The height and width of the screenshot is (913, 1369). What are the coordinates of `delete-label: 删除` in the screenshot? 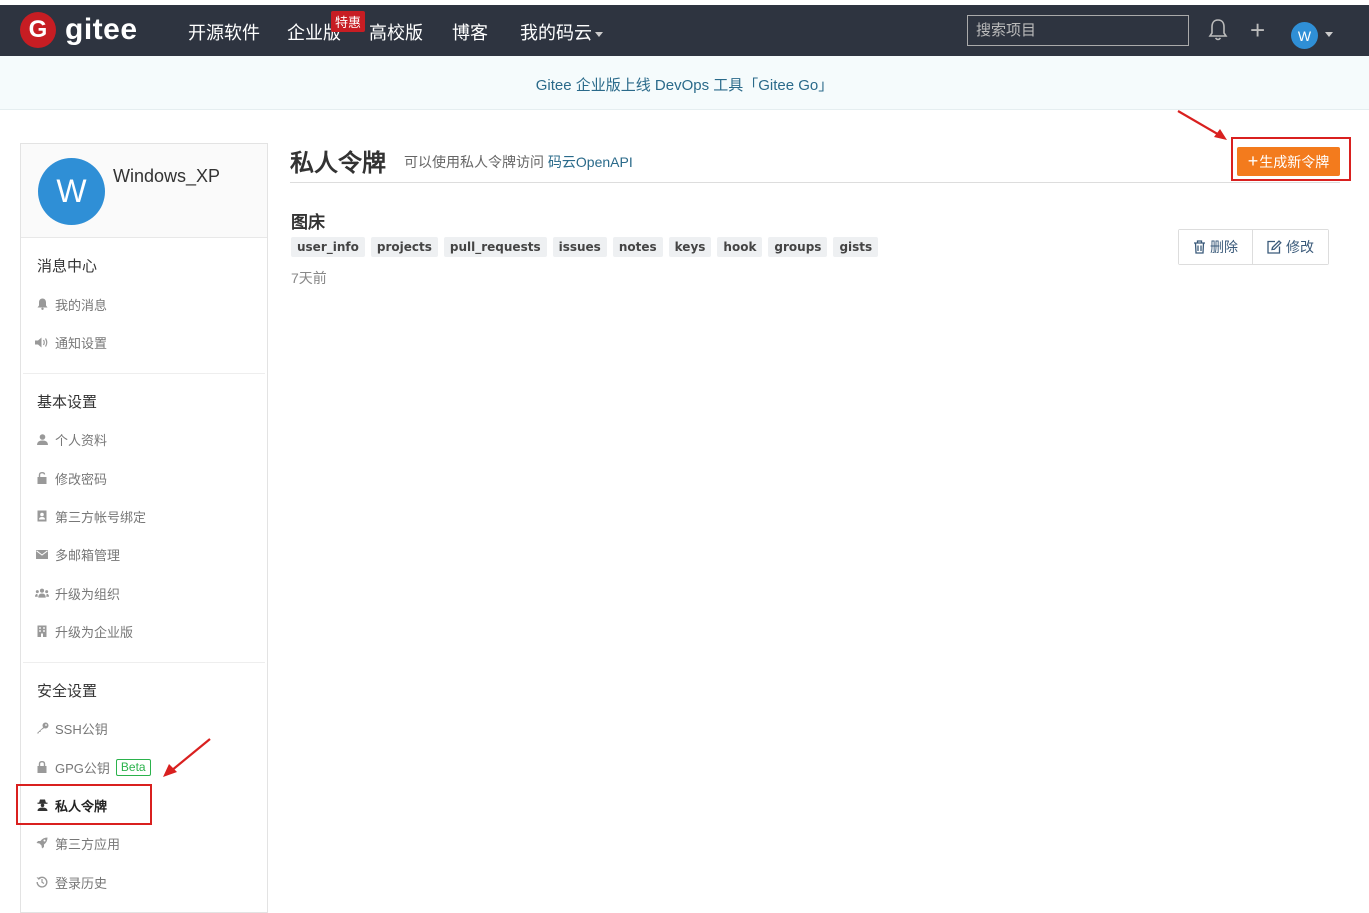 It's located at (1224, 247).